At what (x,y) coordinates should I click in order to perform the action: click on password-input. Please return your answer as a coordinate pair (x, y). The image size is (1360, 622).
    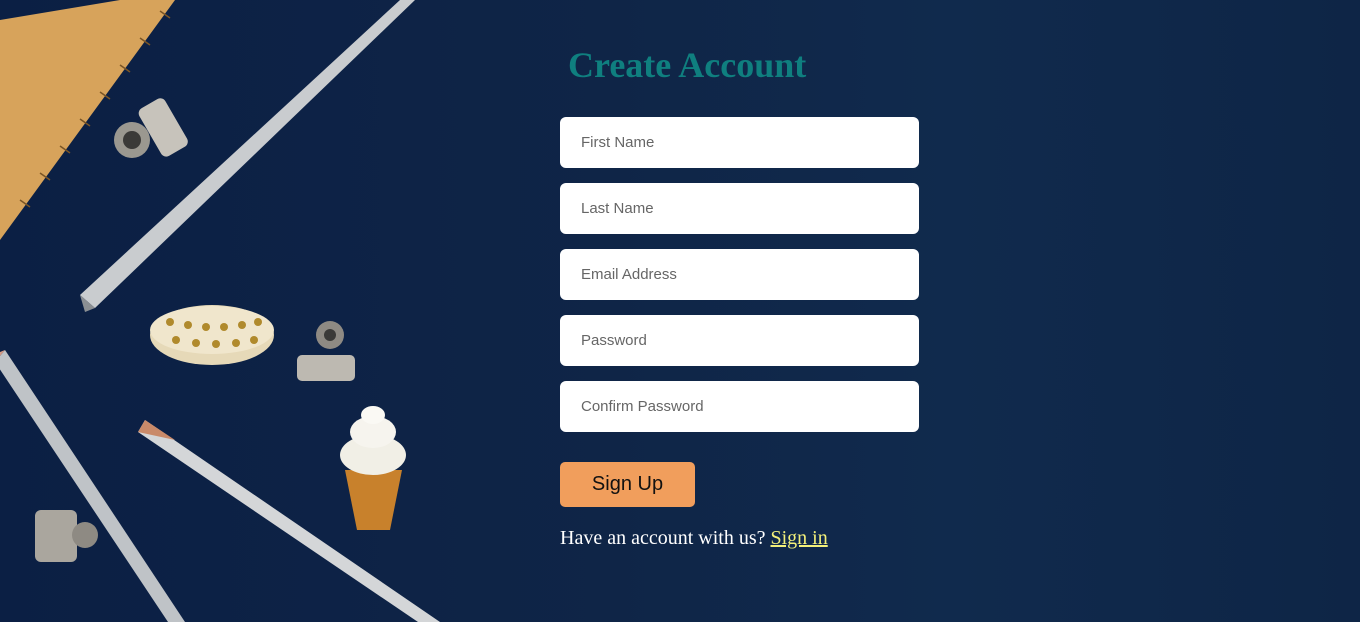
    Looking at the image, I should click on (739, 340).